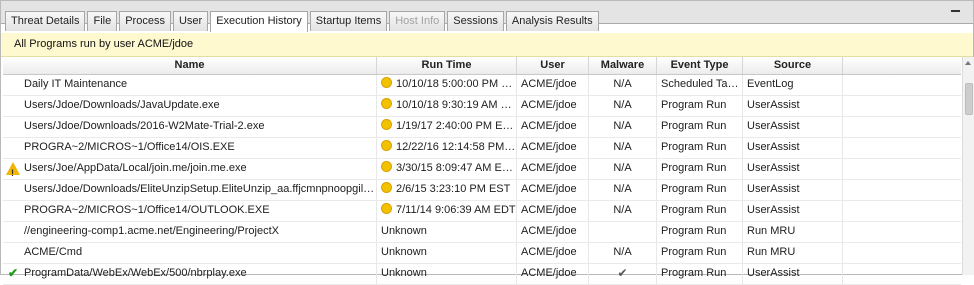 This screenshot has height=285, width=974. What do you see at coordinates (190, 253) in the screenshot?
I see `cell-name: ACME/Cmd` at bounding box center [190, 253].